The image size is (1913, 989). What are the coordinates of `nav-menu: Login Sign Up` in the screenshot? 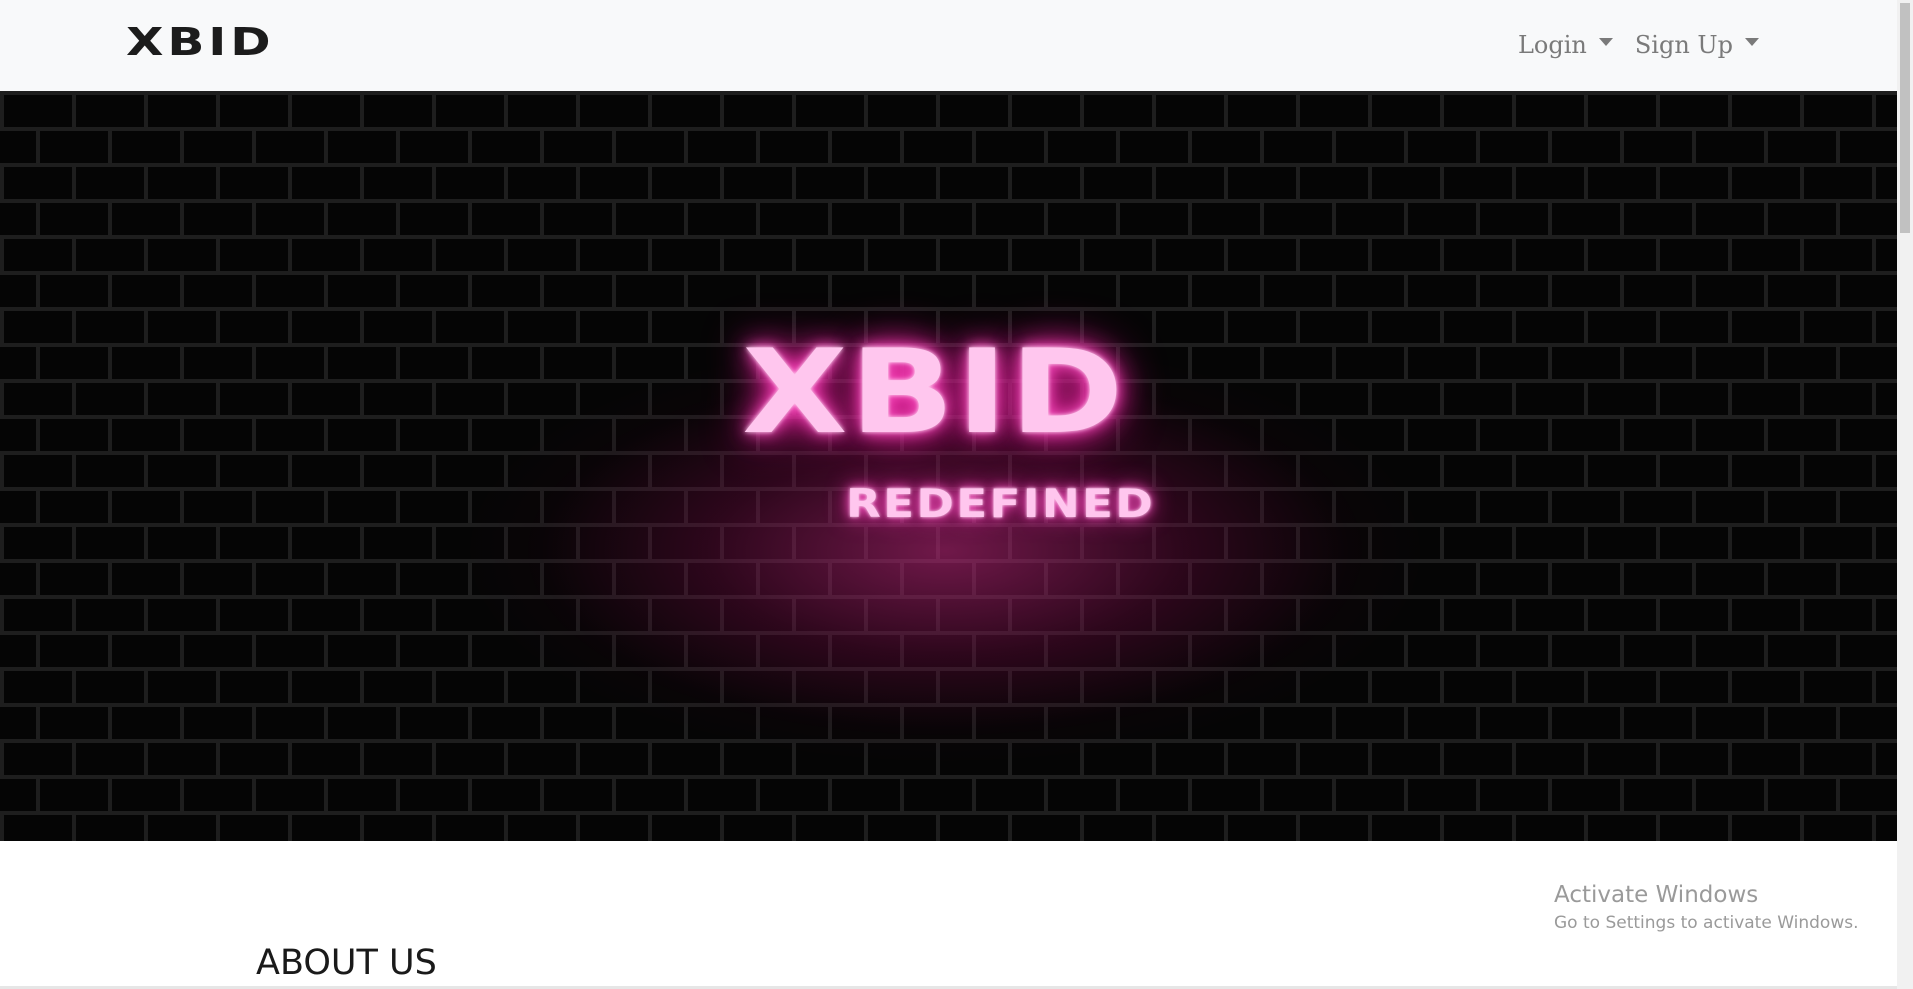 It's located at (1638, 45).